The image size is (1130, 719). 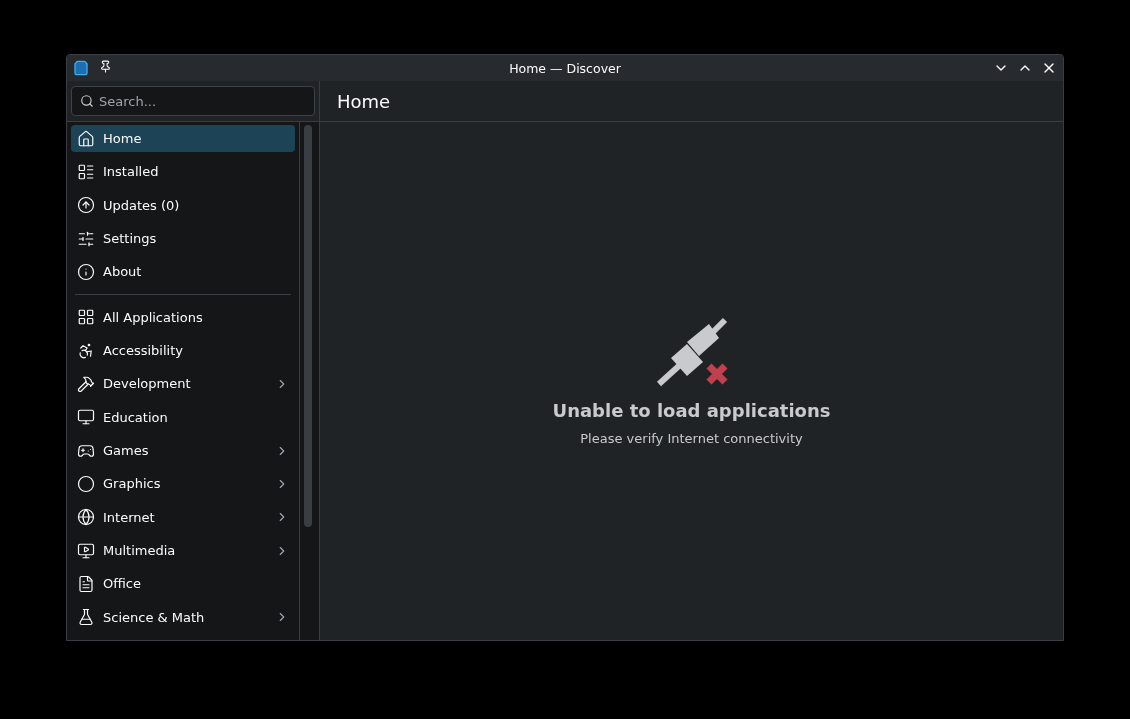 What do you see at coordinates (183, 239) in the screenshot?
I see `sidebar-item: Settings` at bounding box center [183, 239].